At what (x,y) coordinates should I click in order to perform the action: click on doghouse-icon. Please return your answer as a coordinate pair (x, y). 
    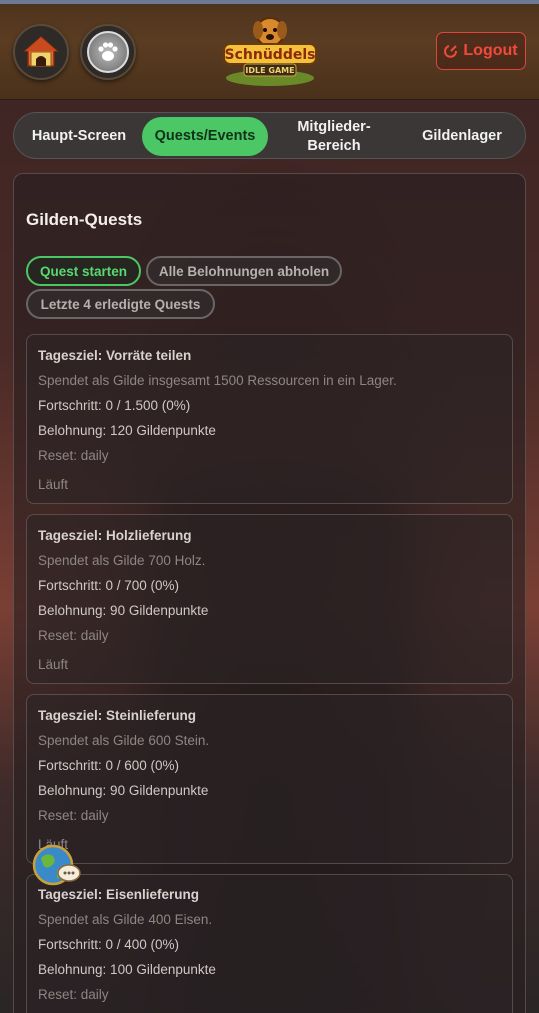
    Looking at the image, I should click on (41, 51).